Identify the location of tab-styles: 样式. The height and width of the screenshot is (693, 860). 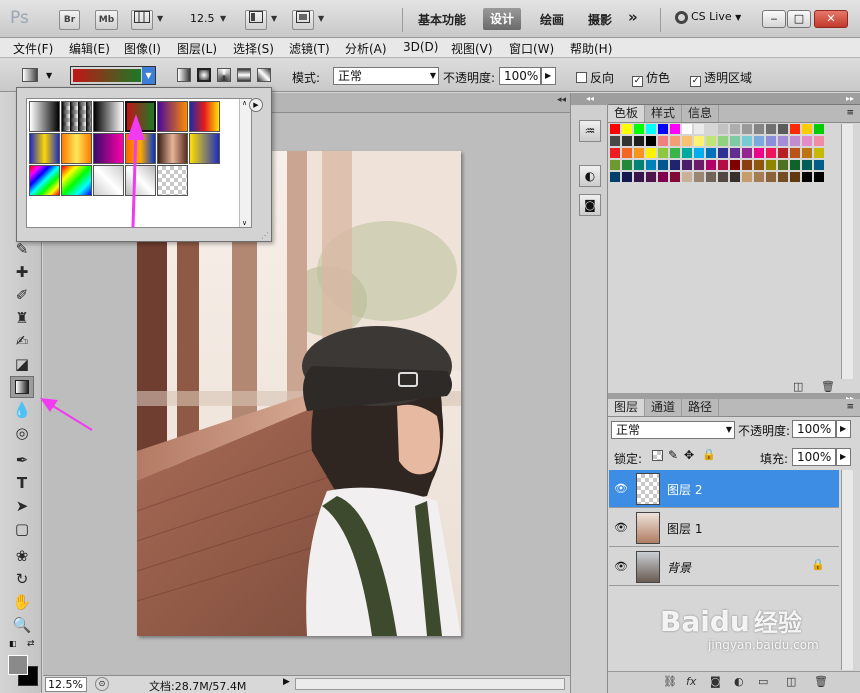
(664, 113).